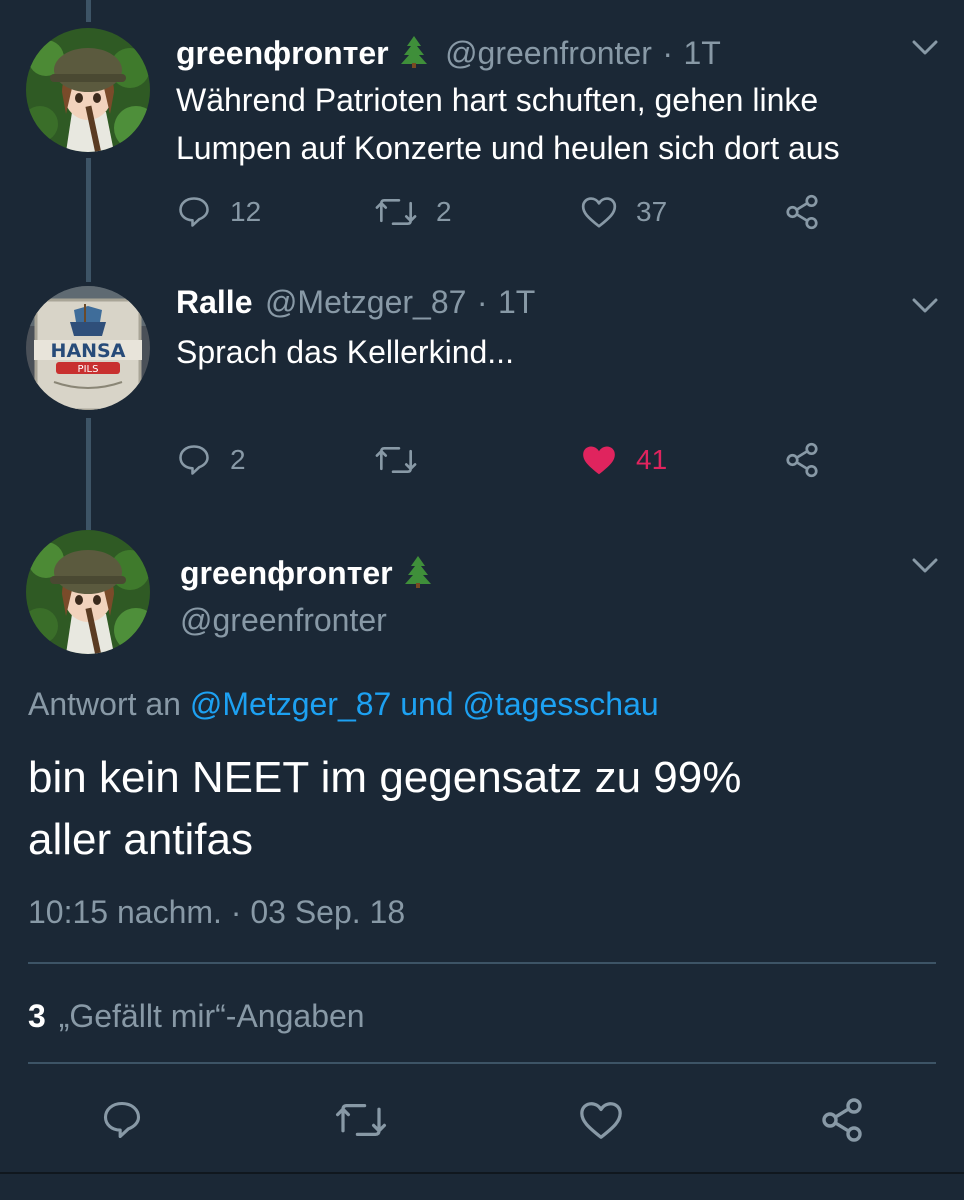  What do you see at coordinates (444, 211) in the screenshot?
I see `retweet-count: 2` at bounding box center [444, 211].